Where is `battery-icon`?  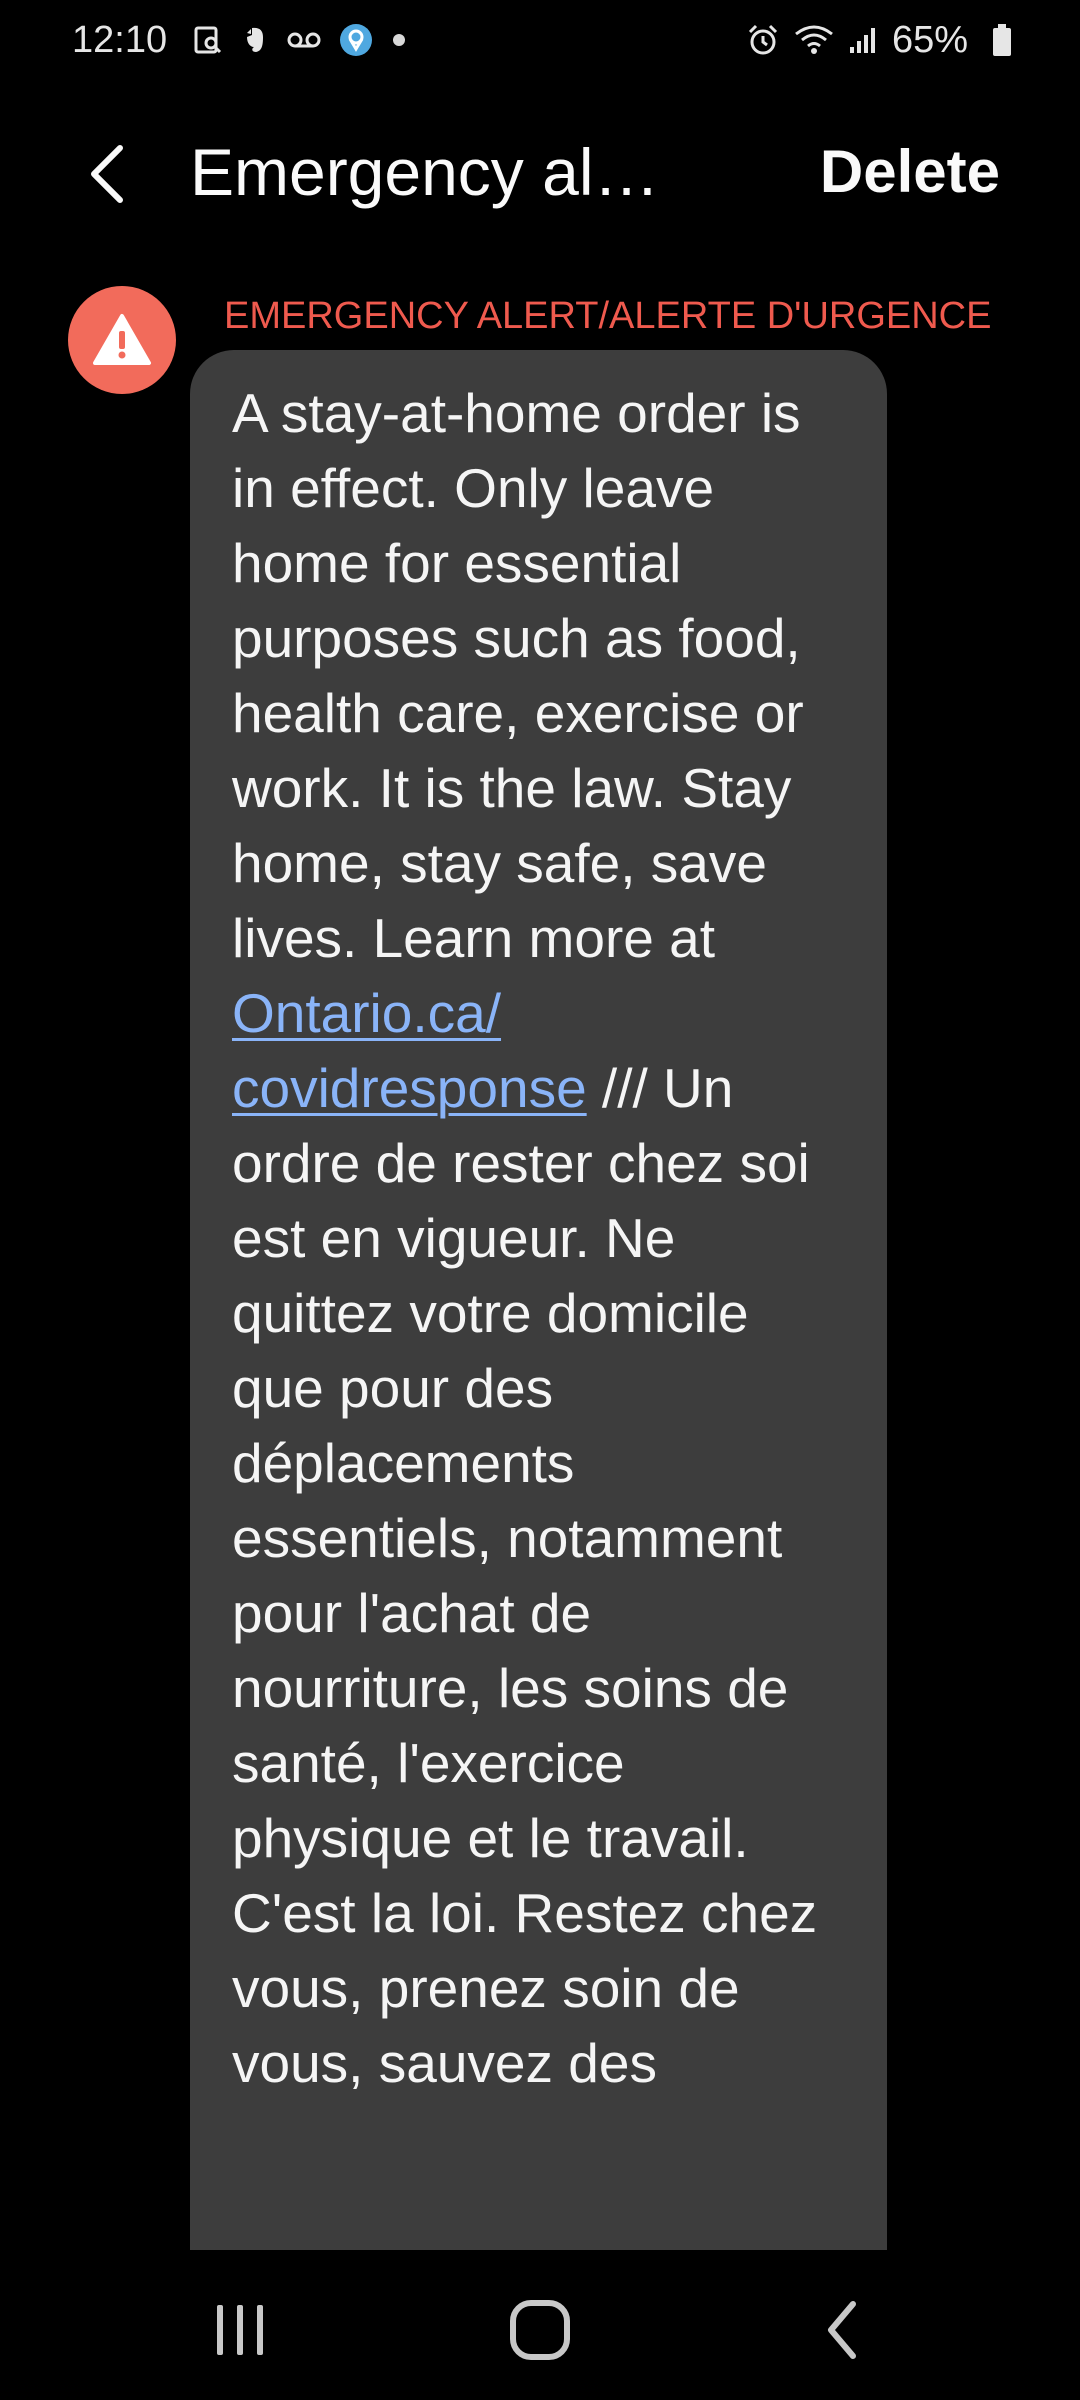 battery-icon is located at coordinates (1002, 40).